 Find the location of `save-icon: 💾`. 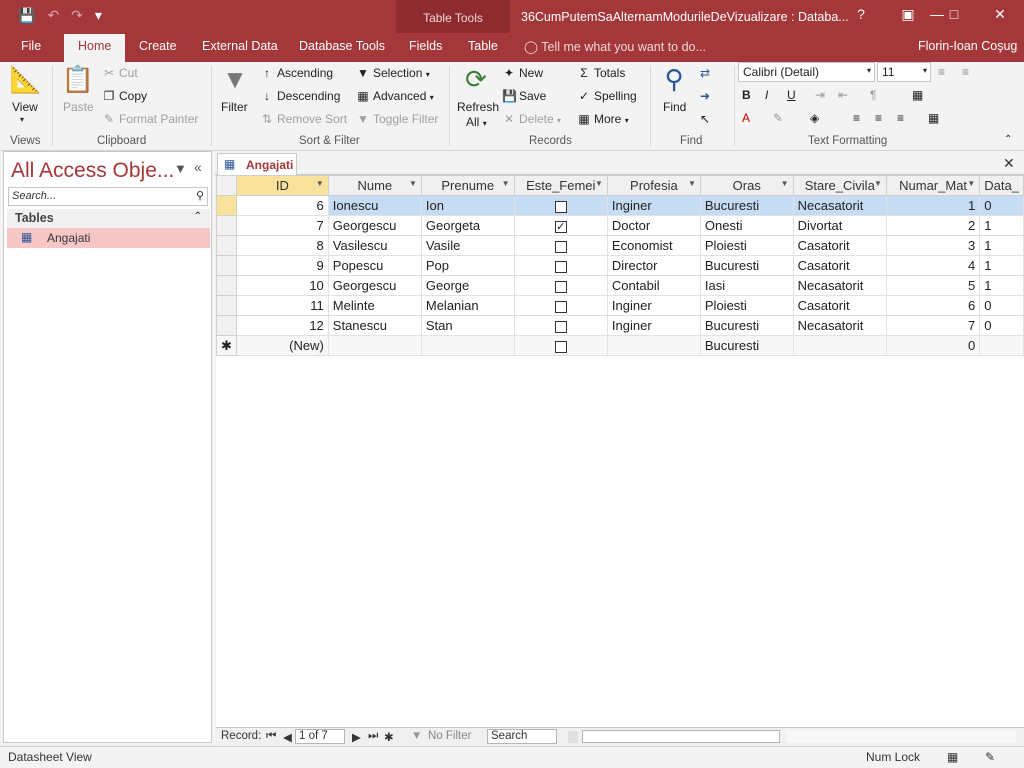

save-icon: 💾 is located at coordinates (26, 15).